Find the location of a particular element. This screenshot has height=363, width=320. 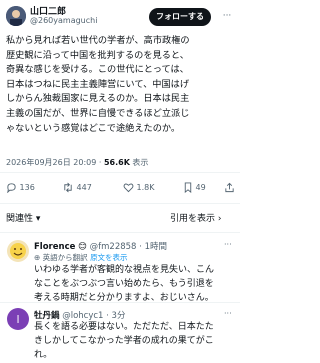

post-text-line: 日本はつねに民主主義陣営にいて、中国はげ is located at coordinates (98, 84).